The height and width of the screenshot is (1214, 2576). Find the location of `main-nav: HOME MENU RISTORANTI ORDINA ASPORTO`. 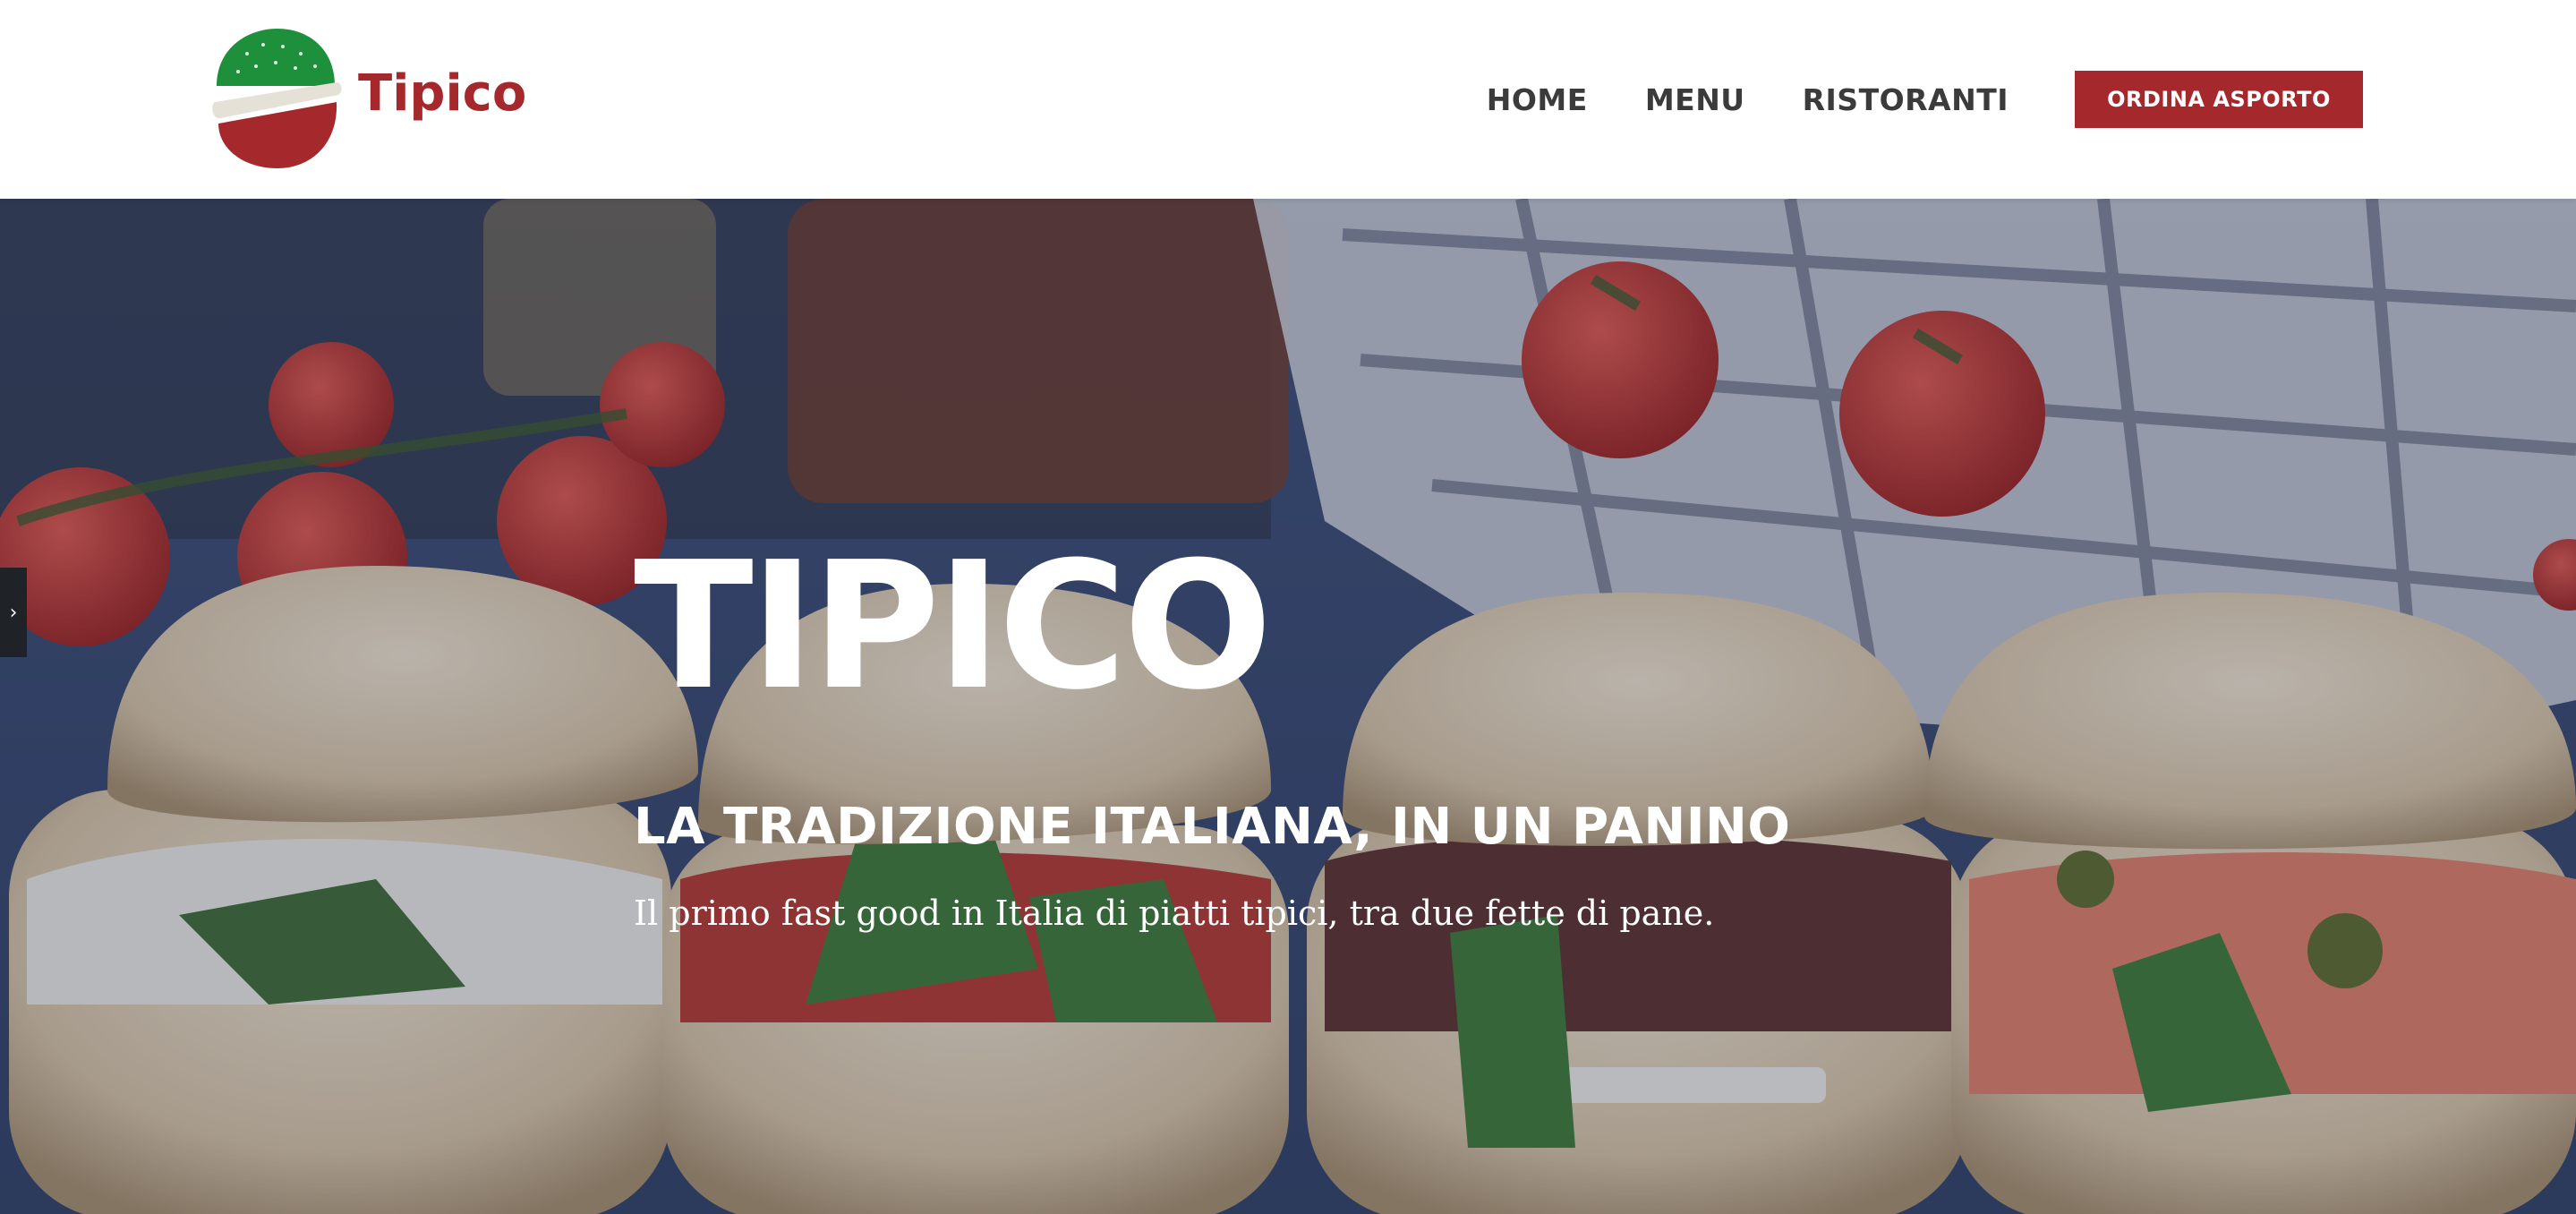

main-nav: HOME MENU RISTORANTI ORDINA ASPORTO is located at coordinates (2031, 99).